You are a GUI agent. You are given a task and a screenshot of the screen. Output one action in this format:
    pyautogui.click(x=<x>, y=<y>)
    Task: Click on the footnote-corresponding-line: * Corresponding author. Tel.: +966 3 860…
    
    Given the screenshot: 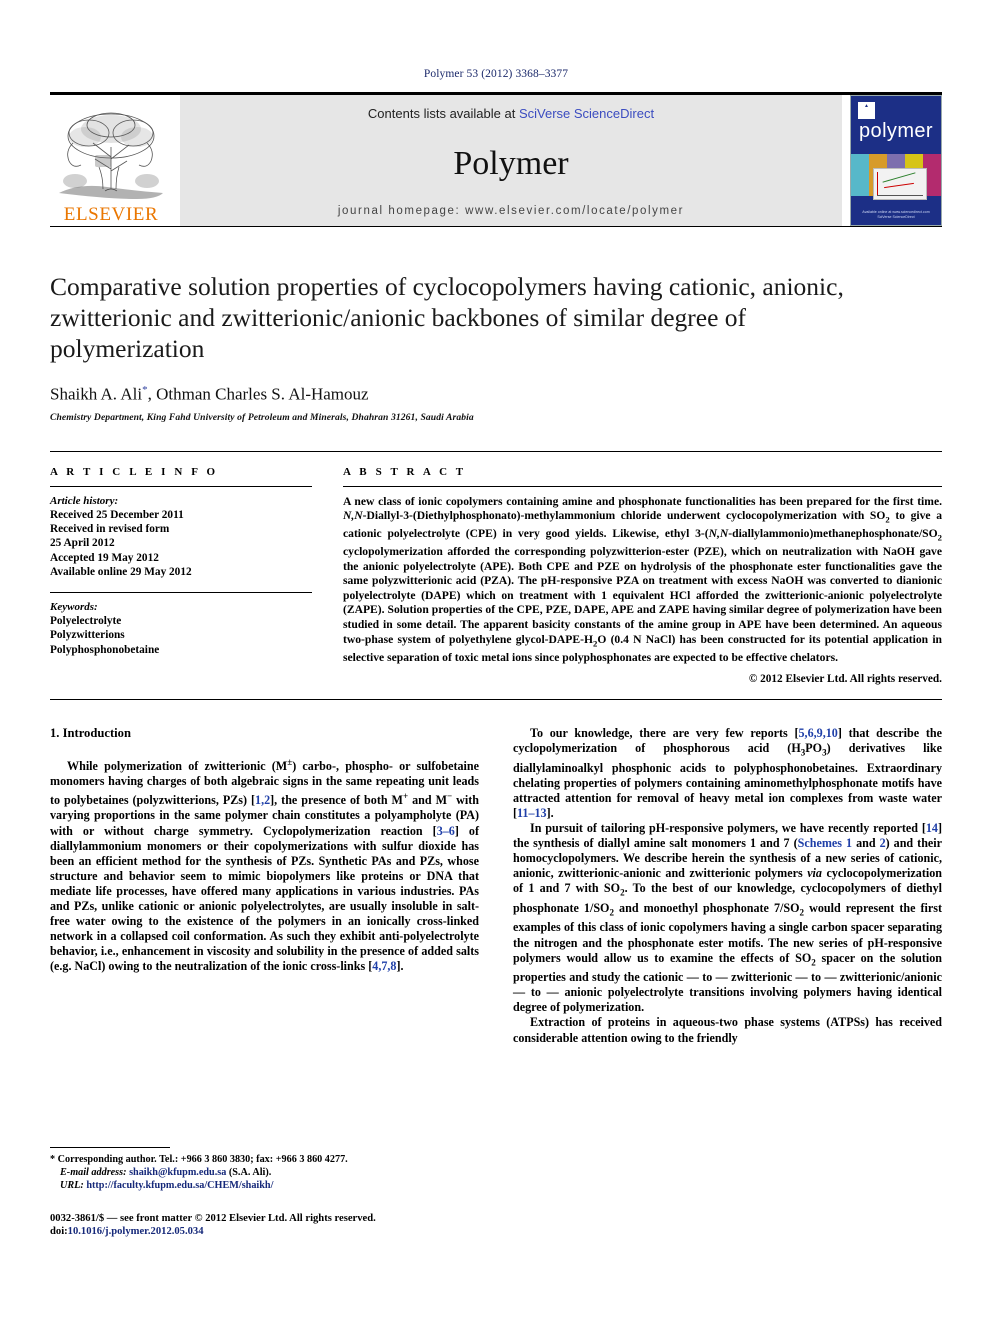 What is the action you would take?
    pyautogui.click(x=264, y=1159)
    